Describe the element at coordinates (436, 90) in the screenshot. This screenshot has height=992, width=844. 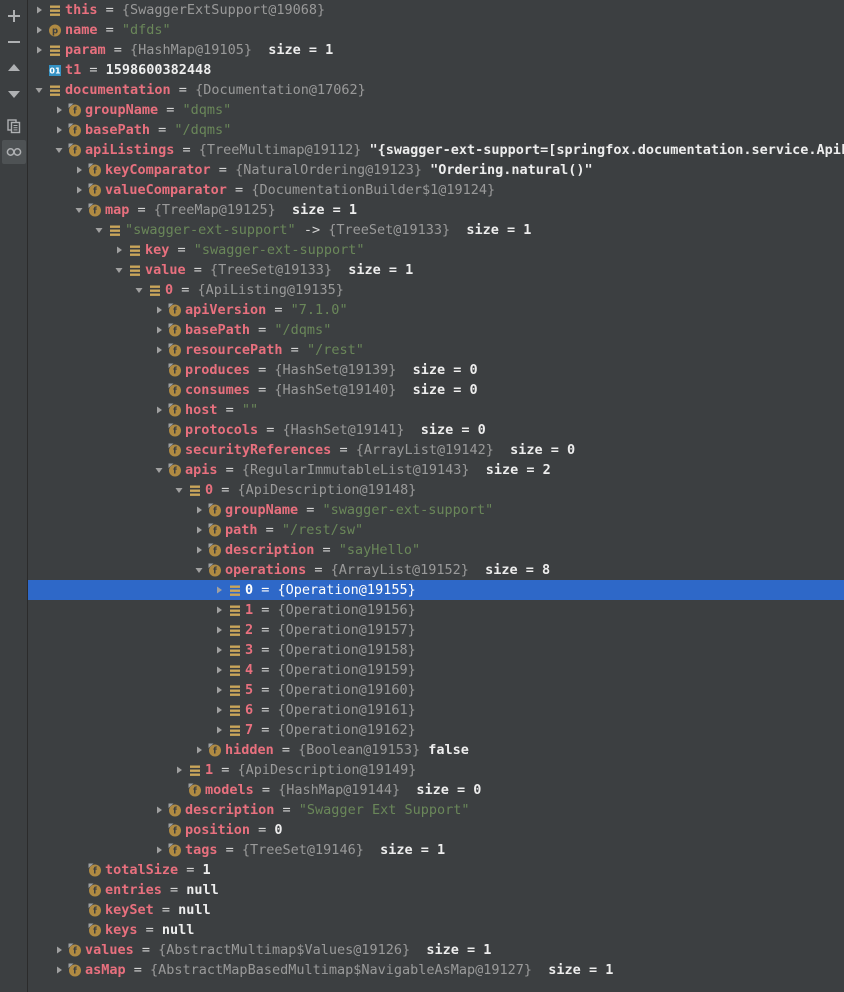
I see `tree-row: documentation = {Documentation@17062}` at that location.